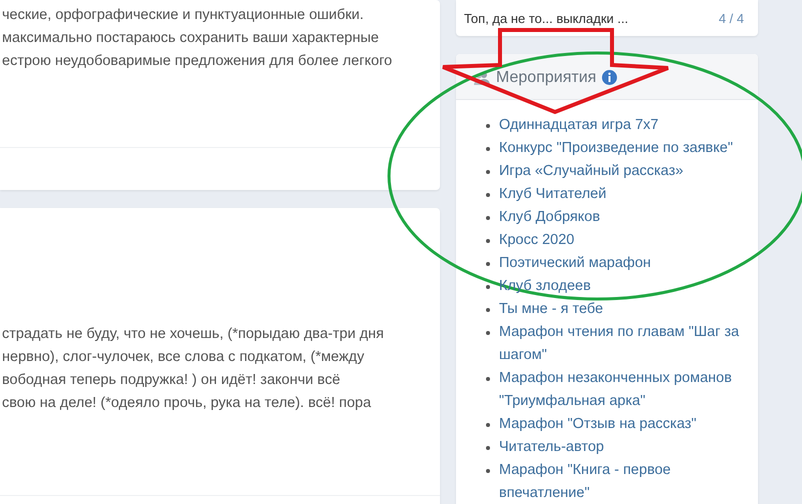 The width and height of the screenshot is (802, 504). I want to click on event-link: Поэтический марафон, so click(575, 263).